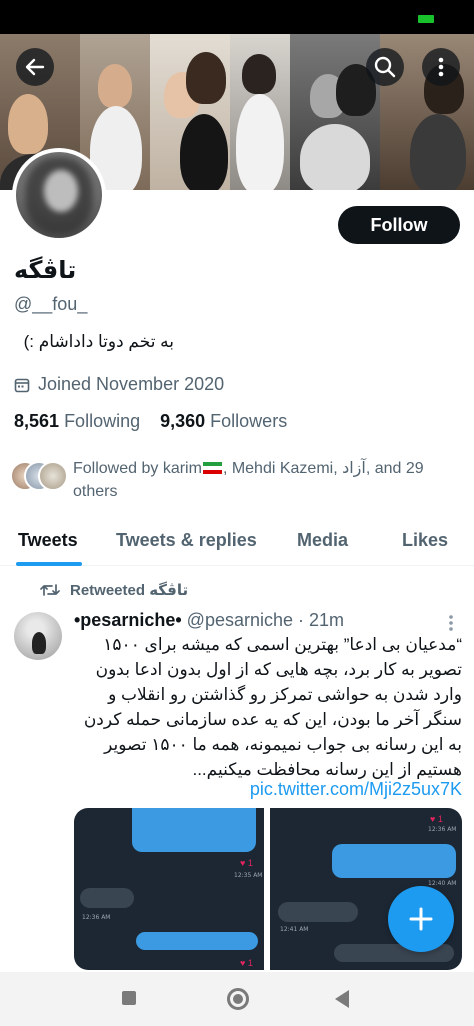  What do you see at coordinates (150, 421) in the screenshot?
I see `follow-counts: 8,561 Following 9,360 Followers` at bounding box center [150, 421].